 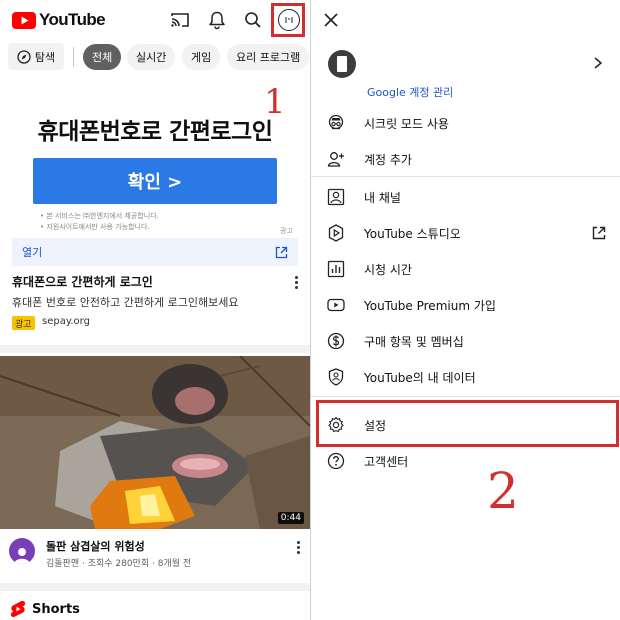 I want to click on video-meta: 김돌판맨 · 조회수 280만회 · 8개월 전, so click(x=119, y=564).